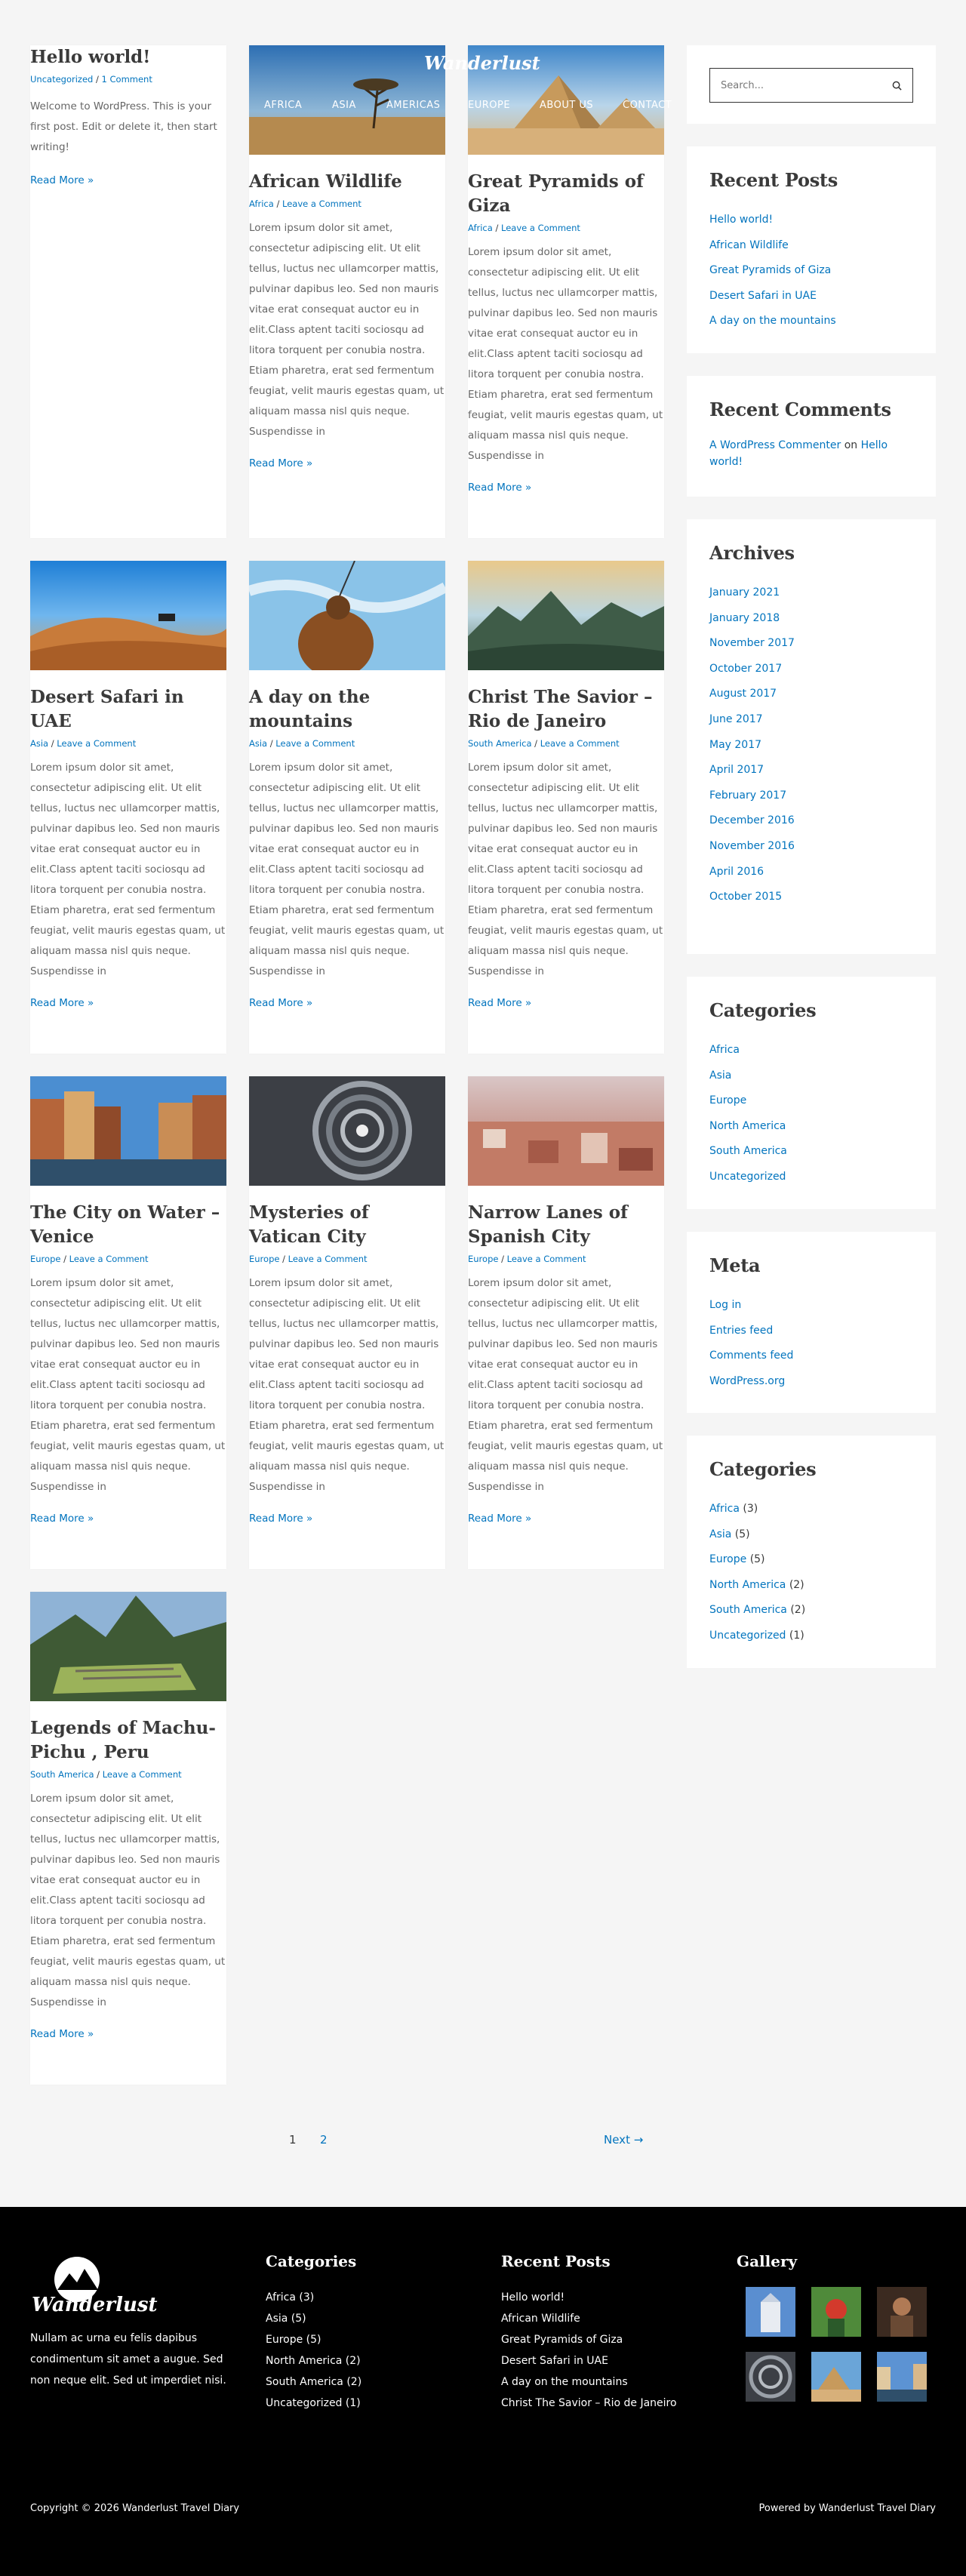 The height and width of the screenshot is (2576, 966). I want to click on post-title: Hello world!, so click(128, 57).